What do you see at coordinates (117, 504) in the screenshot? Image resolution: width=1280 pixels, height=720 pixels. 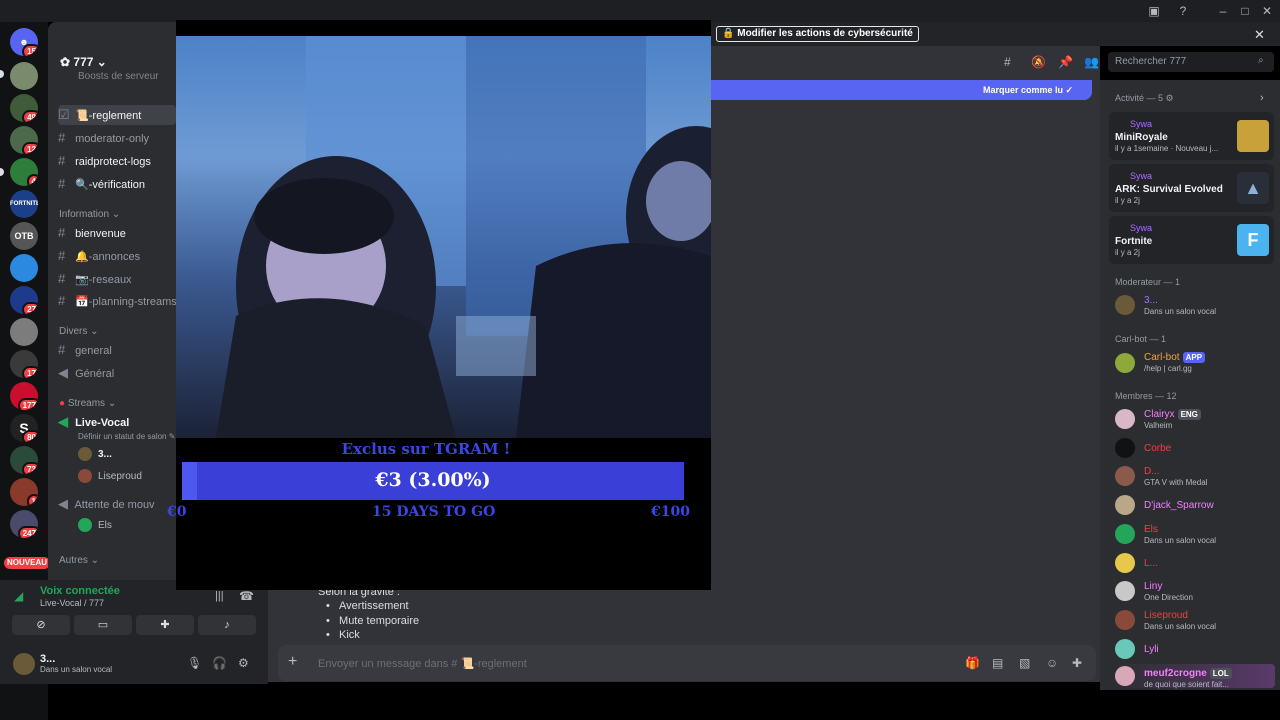 I see `voice-channel-attente: ◀ Attente de mouv` at bounding box center [117, 504].